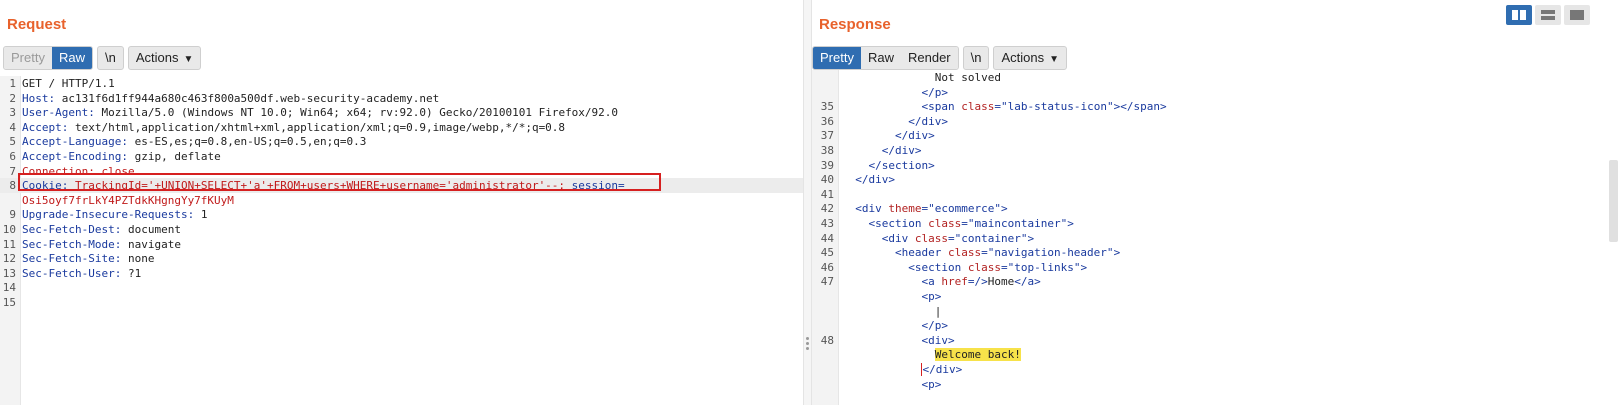 The width and height of the screenshot is (1618, 405). What do you see at coordinates (827, 107) in the screenshot?
I see `line-number: 35` at bounding box center [827, 107].